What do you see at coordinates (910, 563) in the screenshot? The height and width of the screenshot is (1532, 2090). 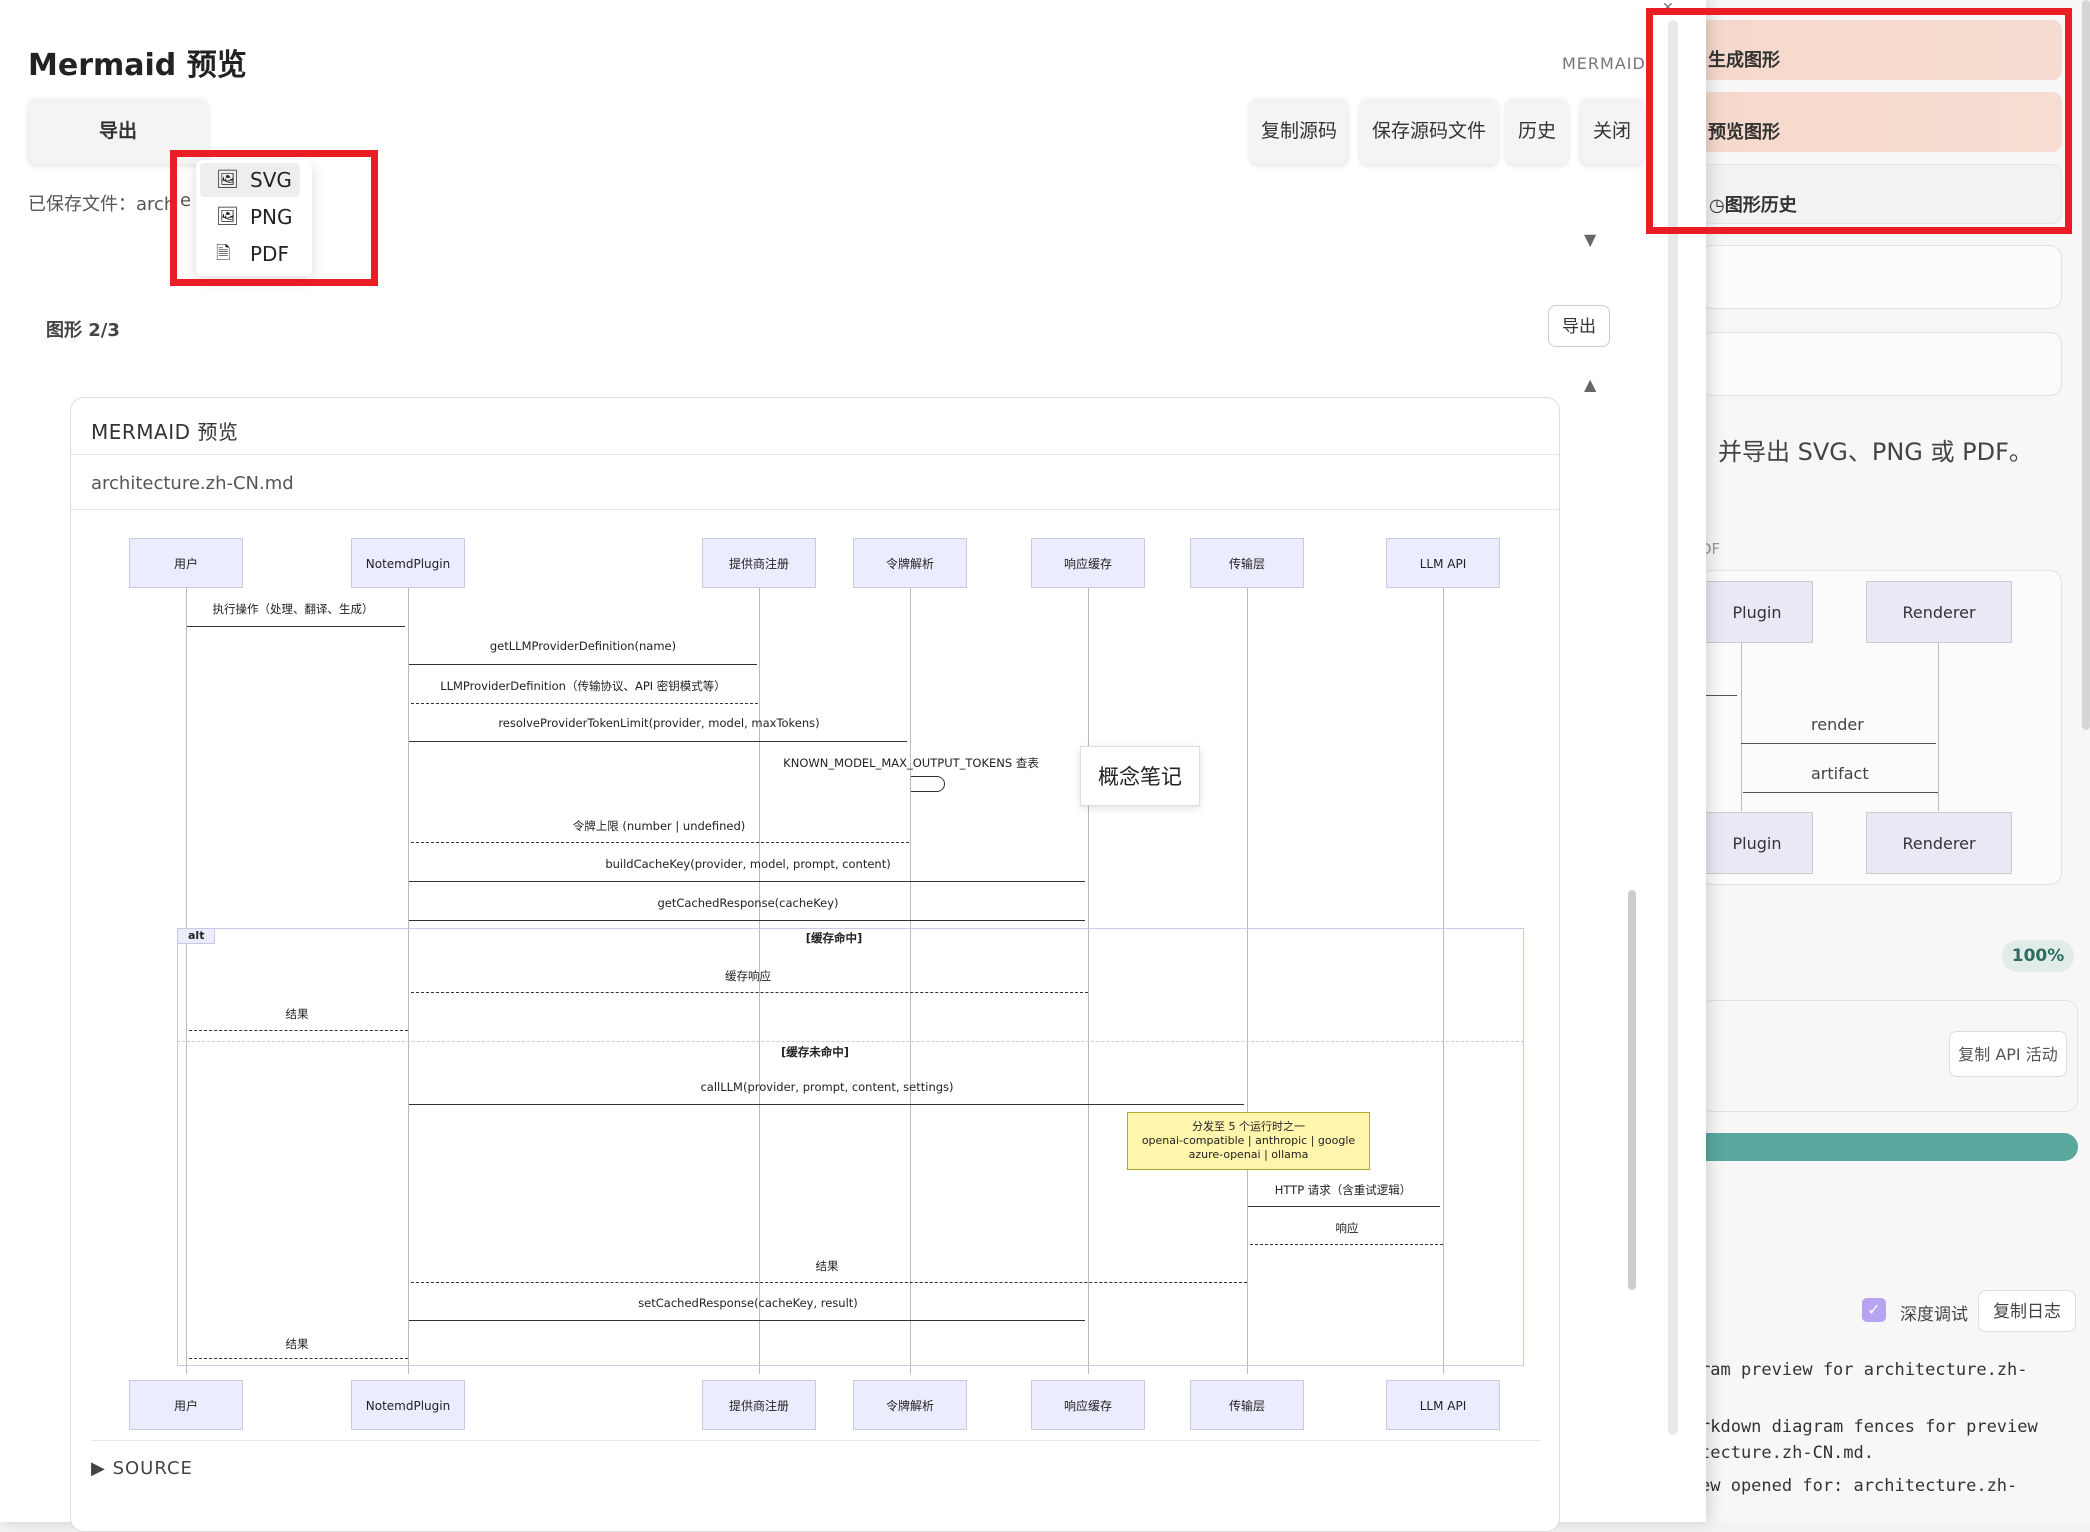 I see `actor-token-top: 令牌解析` at bounding box center [910, 563].